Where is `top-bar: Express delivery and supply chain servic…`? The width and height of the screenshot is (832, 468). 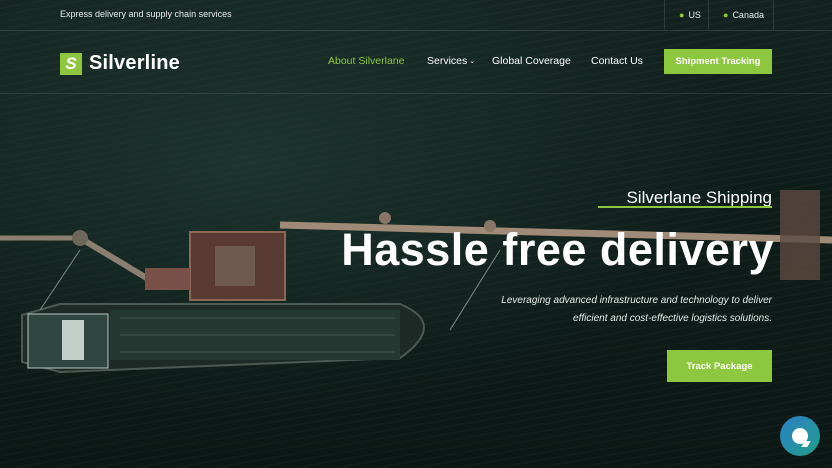 top-bar: Express delivery and supply chain servic… is located at coordinates (416, 15).